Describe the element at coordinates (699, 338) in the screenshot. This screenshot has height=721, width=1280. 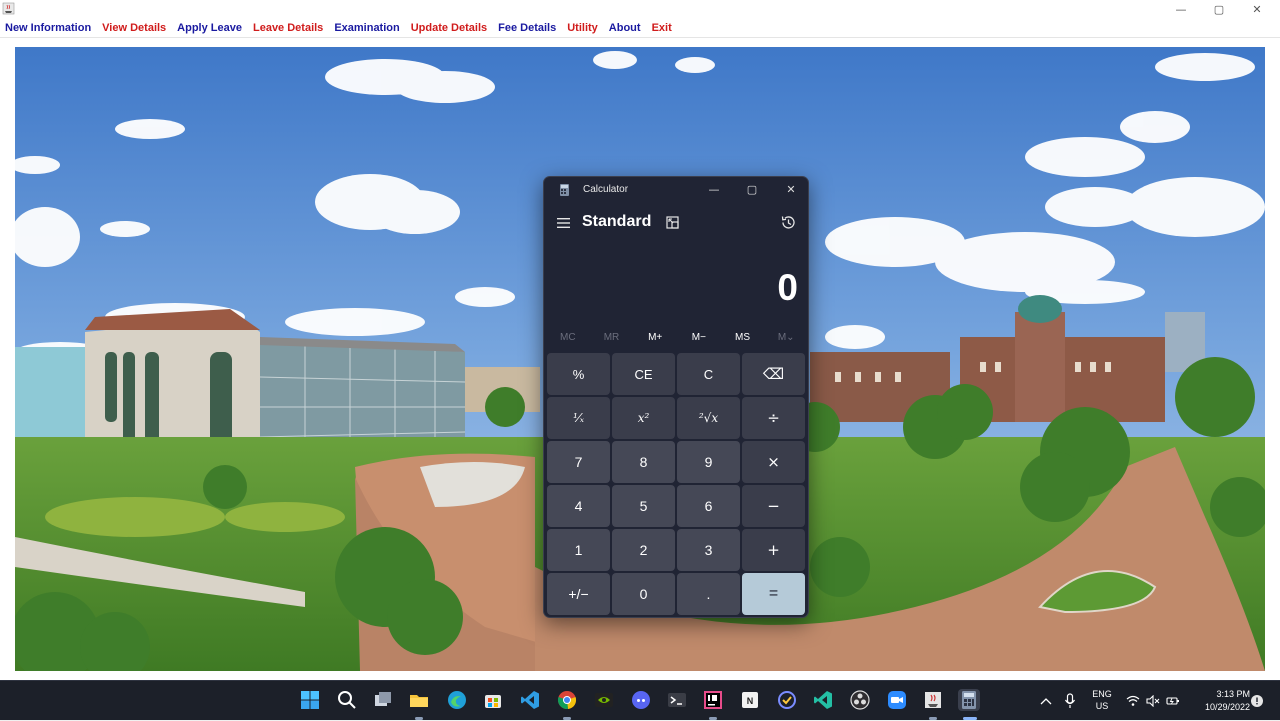
I see `memory-subtract-button: M−` at that location.